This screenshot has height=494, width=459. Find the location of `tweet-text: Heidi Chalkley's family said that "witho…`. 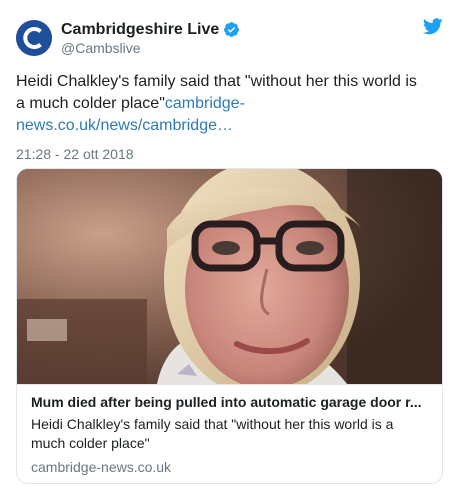

tweet-text: Heidi Chalkley's family said that "witho… is located at coordinates (221, 104).